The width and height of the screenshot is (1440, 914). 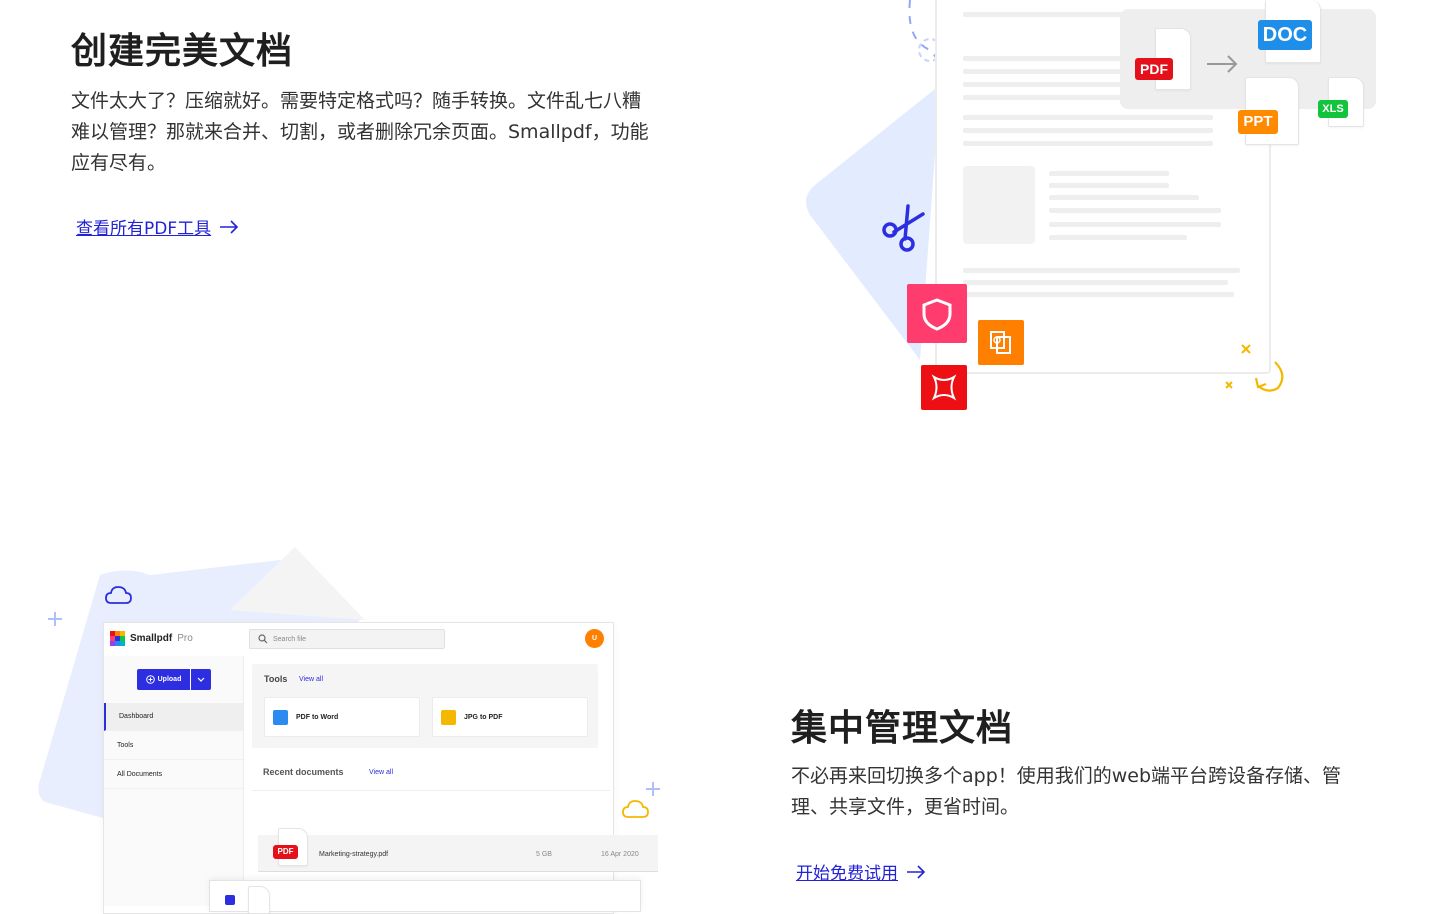 I want to click on xls-tag: XLS, so click(x=1333, y=109).